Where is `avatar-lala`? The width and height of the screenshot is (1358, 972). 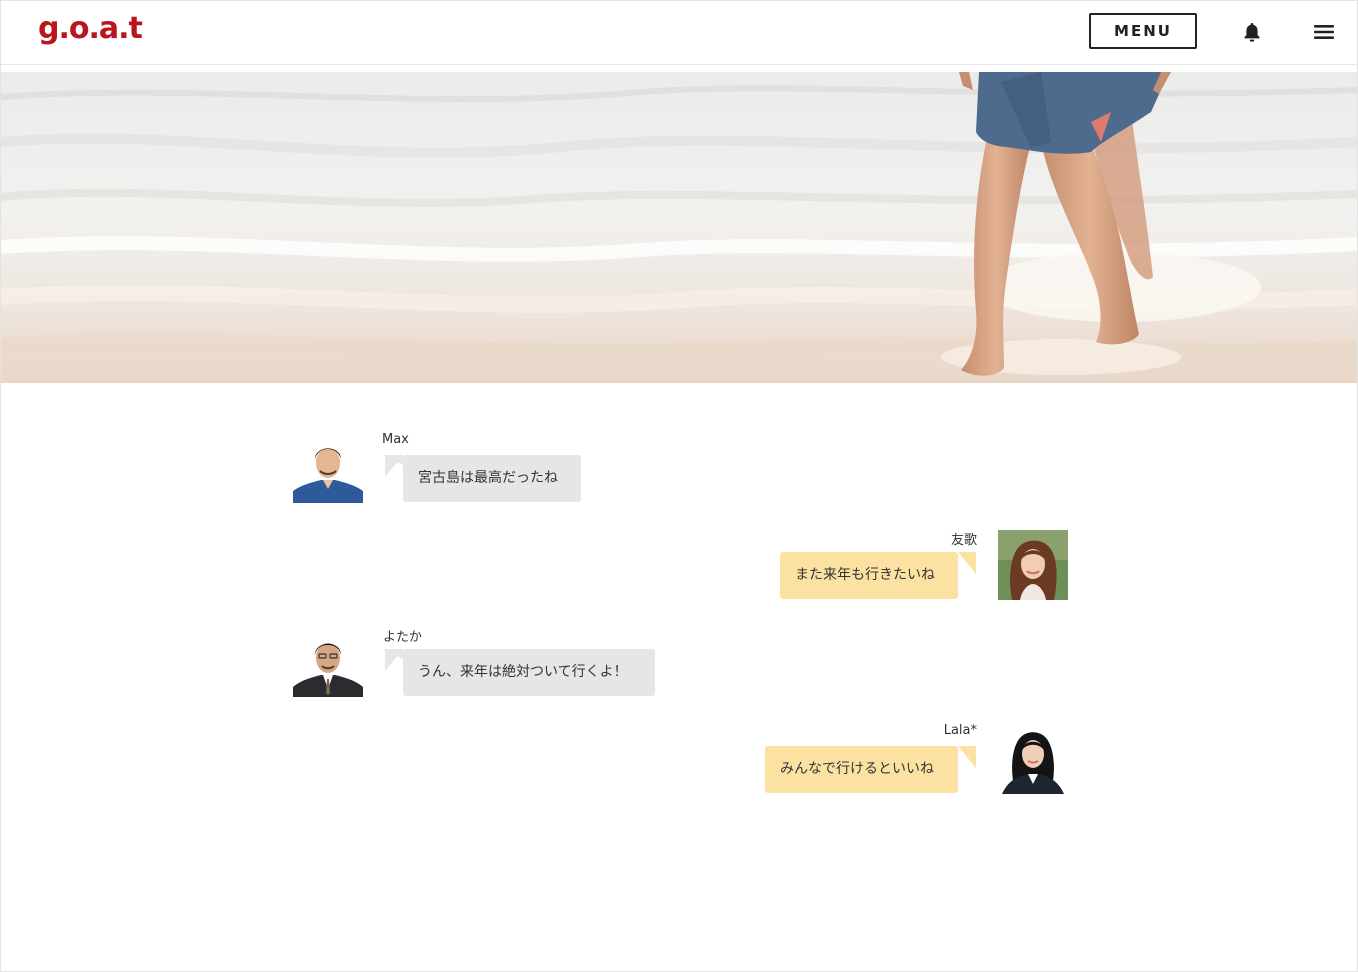
avatar-lala is located at coordinates (1033, 759).